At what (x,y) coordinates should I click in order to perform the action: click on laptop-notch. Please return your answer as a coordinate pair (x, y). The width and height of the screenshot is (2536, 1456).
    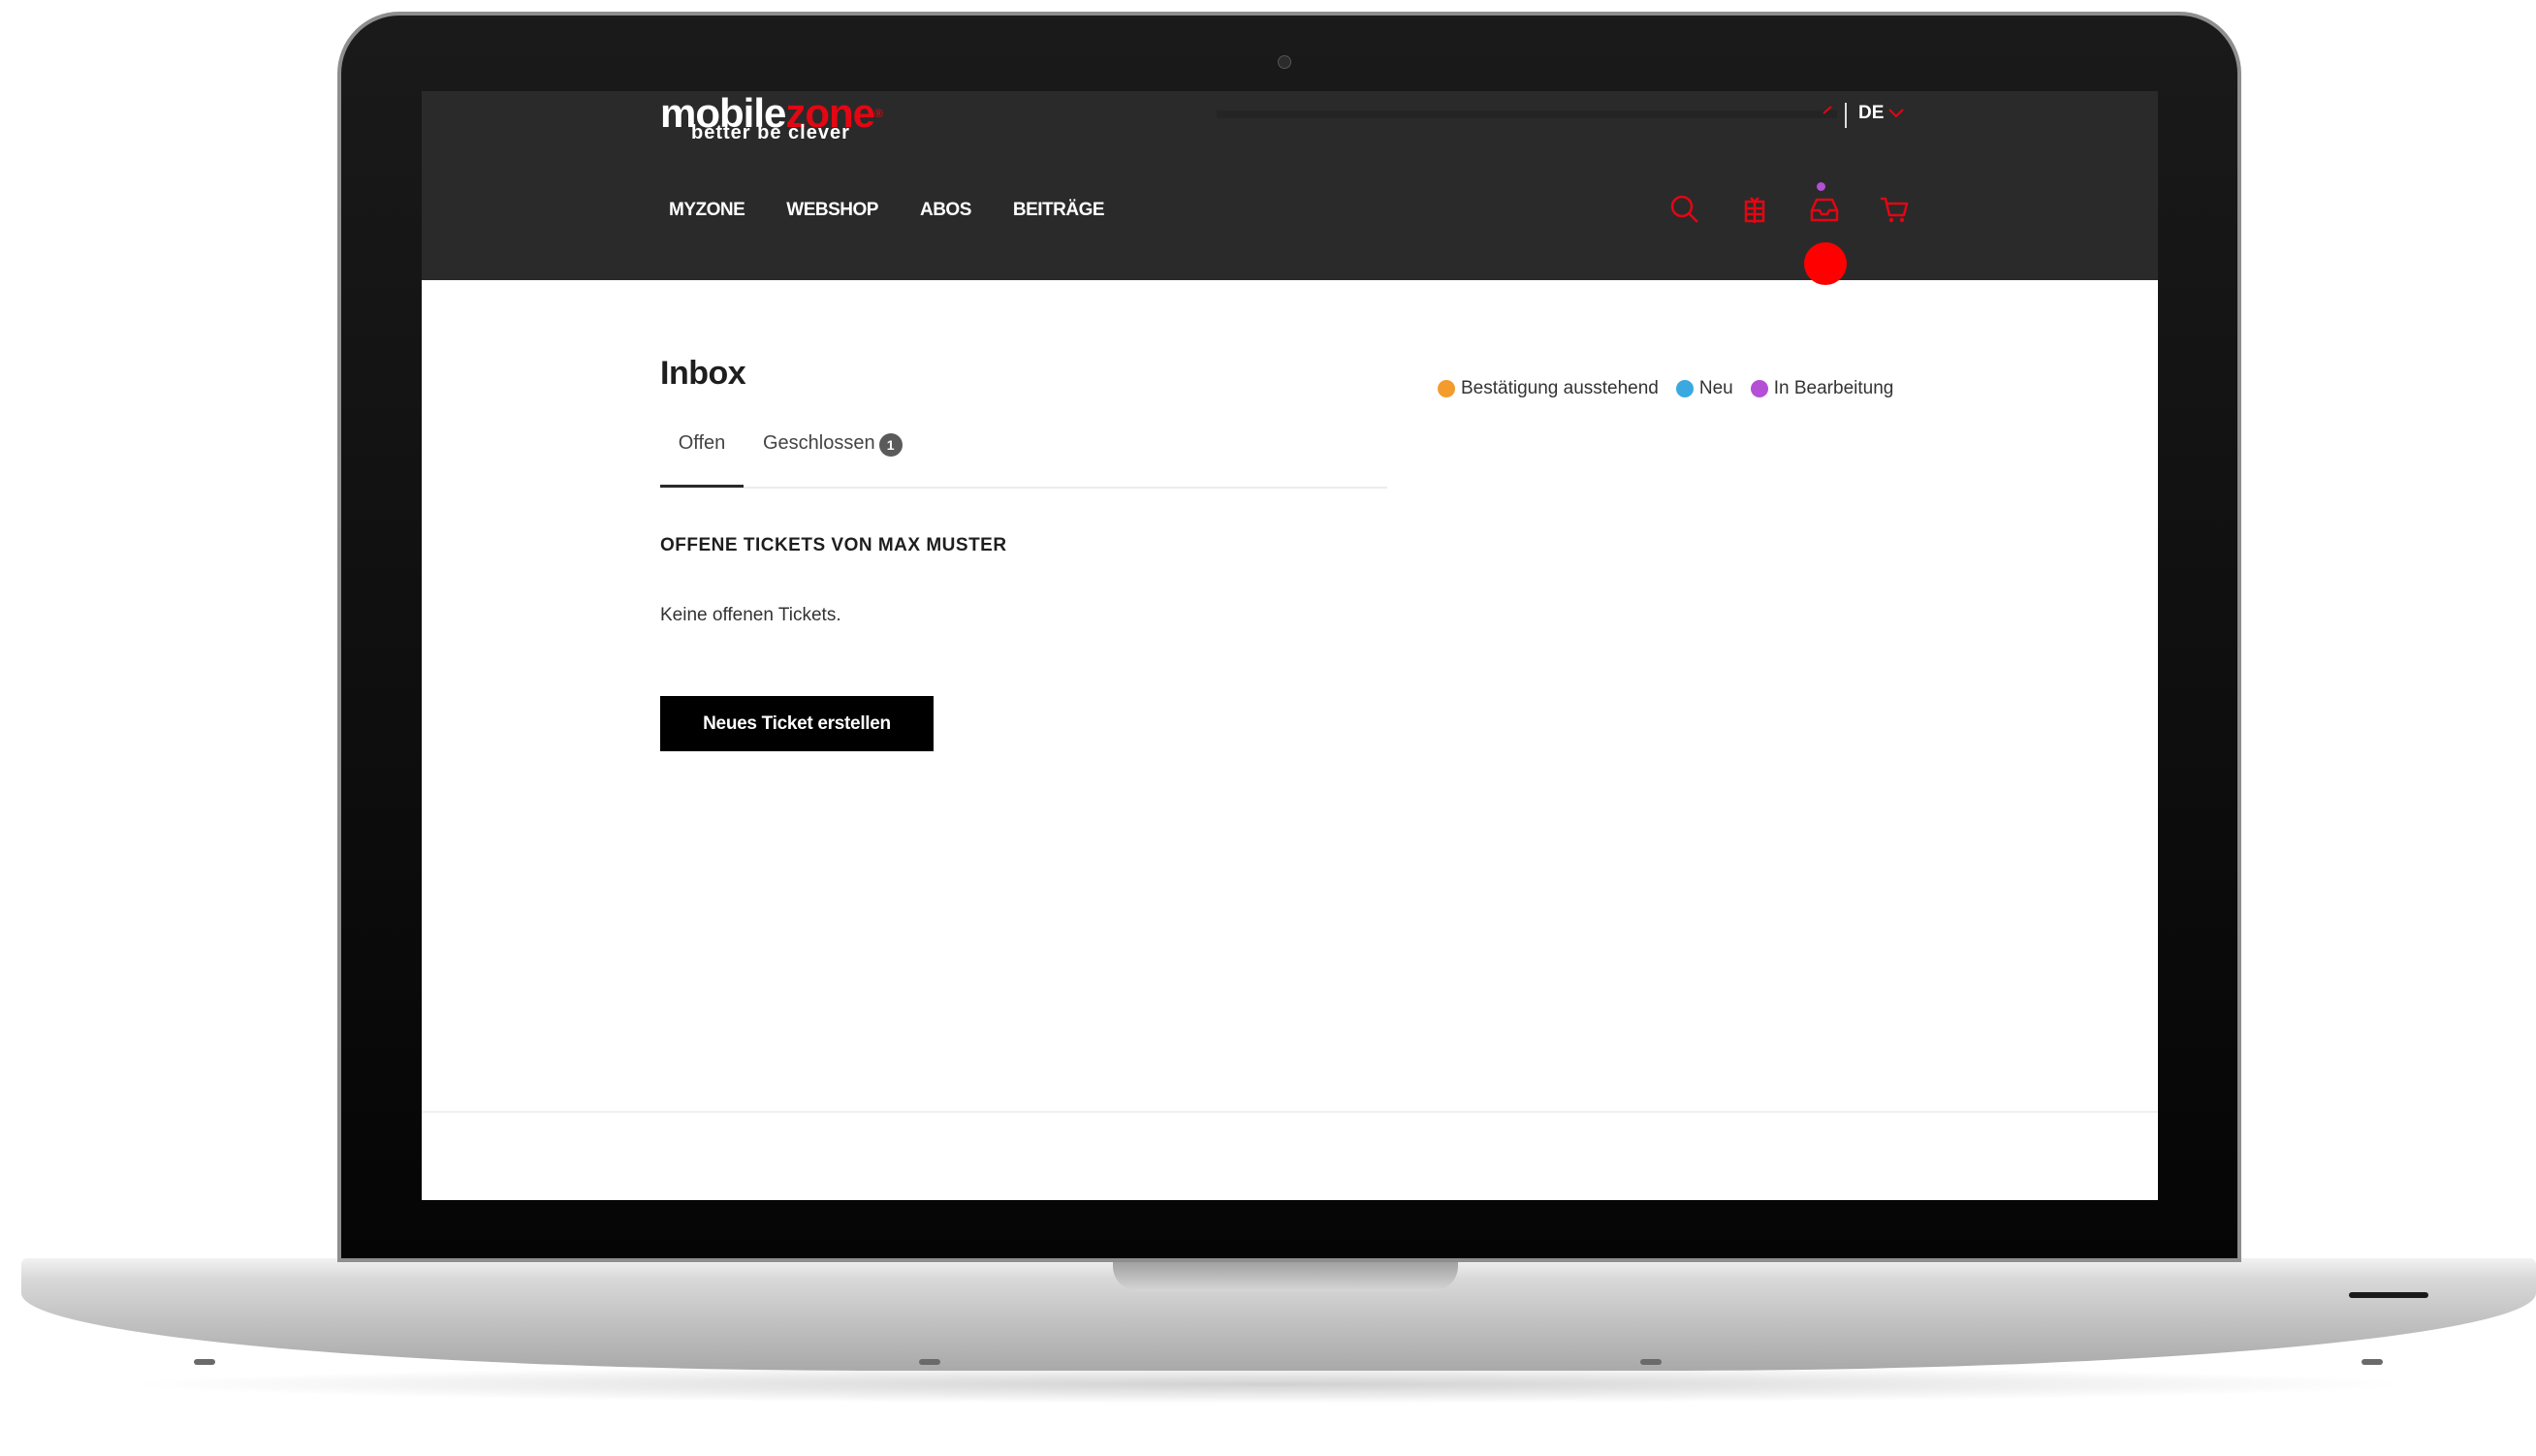
    Looking at the image, I should click on (1286, 1275).